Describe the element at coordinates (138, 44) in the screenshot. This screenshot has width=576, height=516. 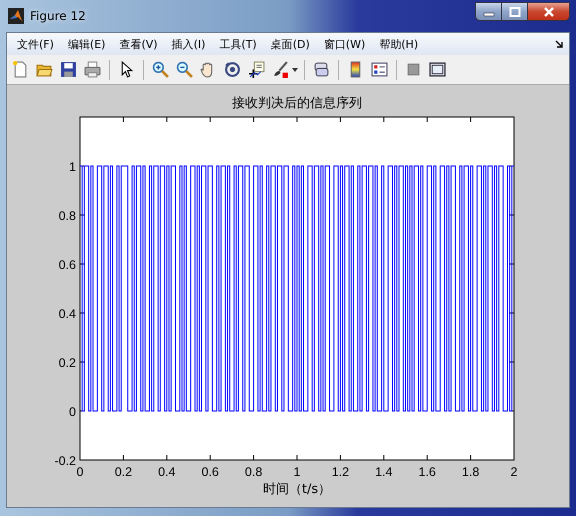
I see `menu-item: 查看(V)` at that location.